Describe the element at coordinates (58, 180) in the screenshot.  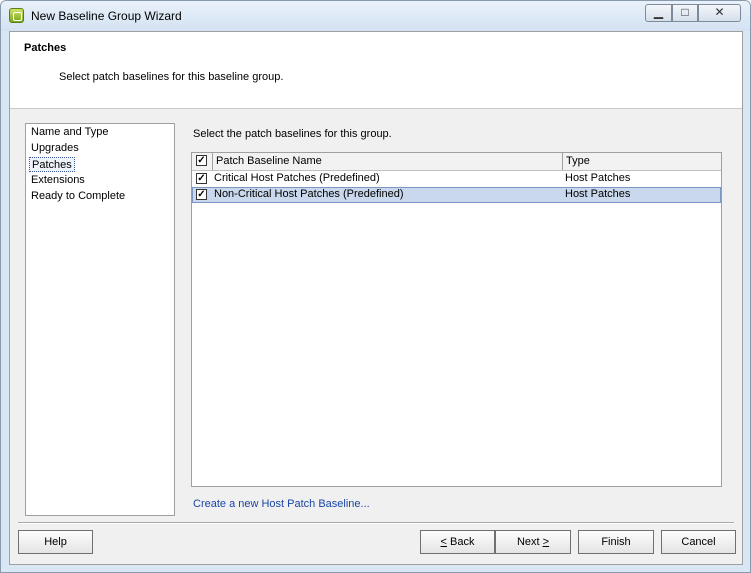
I see `step-extensions: Extensions` at that location.